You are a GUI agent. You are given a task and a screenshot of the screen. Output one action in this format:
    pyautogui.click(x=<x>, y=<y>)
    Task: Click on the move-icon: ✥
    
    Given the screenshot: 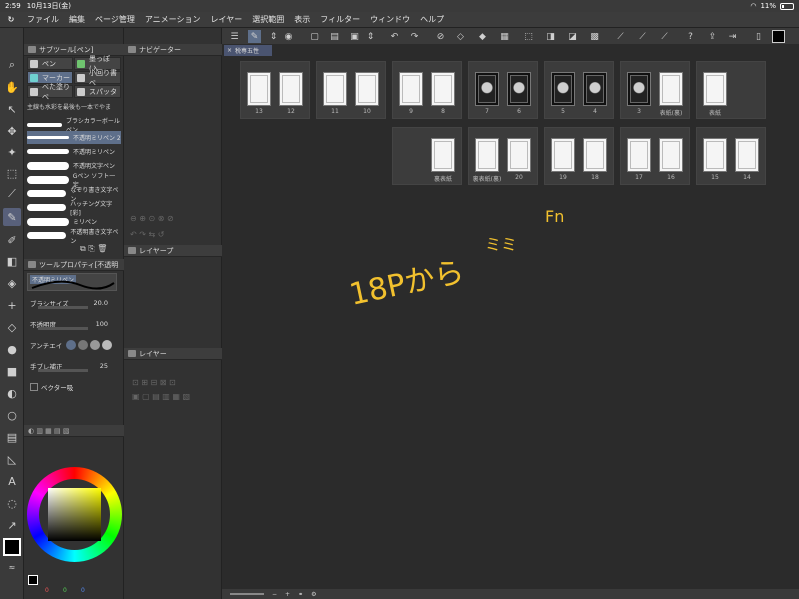 What is the action you would take?
    pyautogui.click(x=12, y=131)
    